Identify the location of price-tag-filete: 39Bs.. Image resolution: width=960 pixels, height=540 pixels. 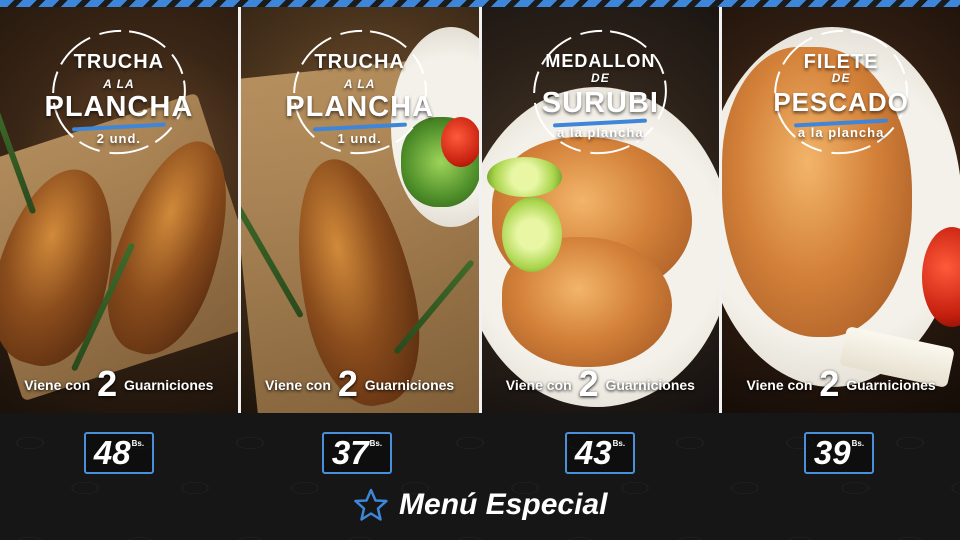
(839, 453).